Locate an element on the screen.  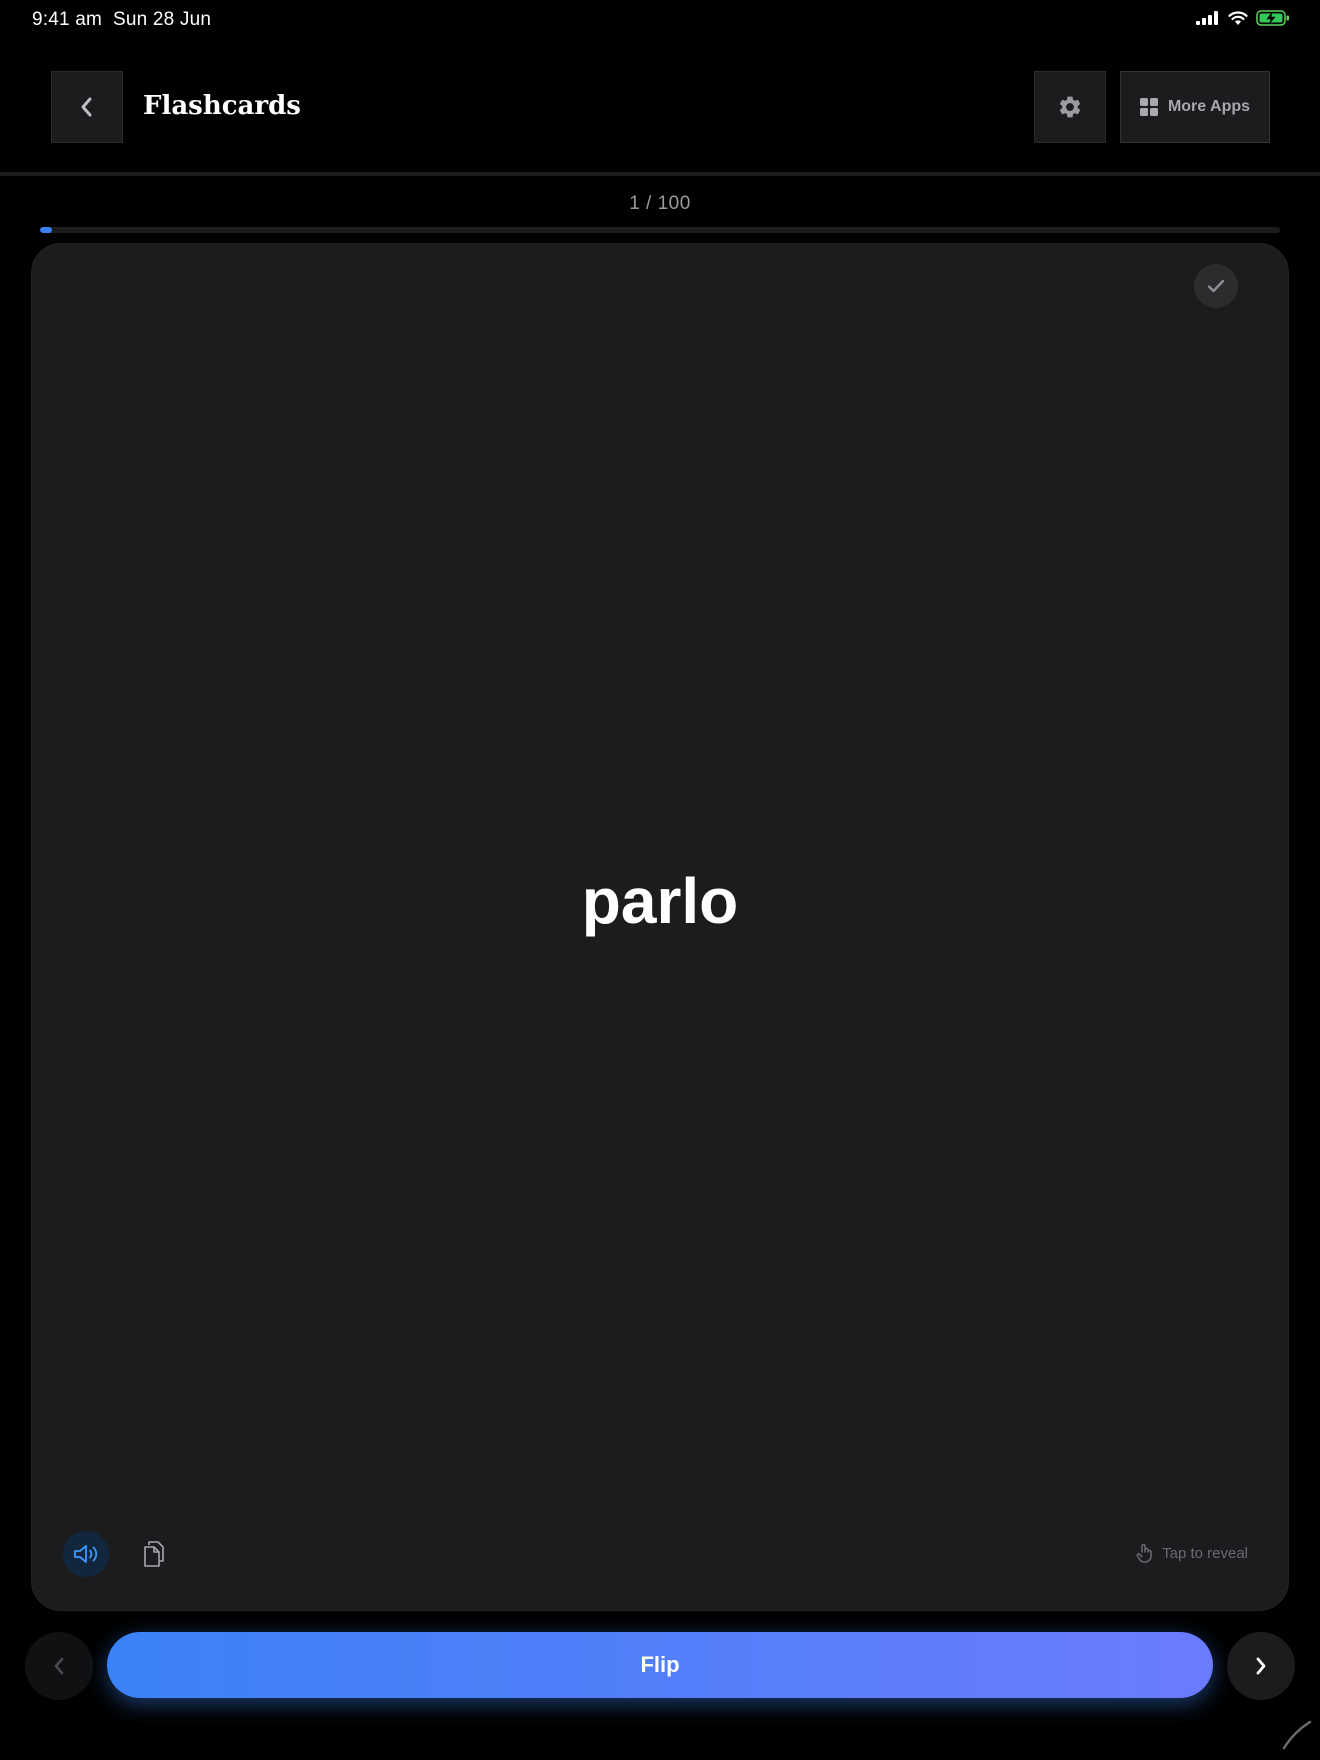
chevron-right-icon is located at coordinates (1261, 1666).